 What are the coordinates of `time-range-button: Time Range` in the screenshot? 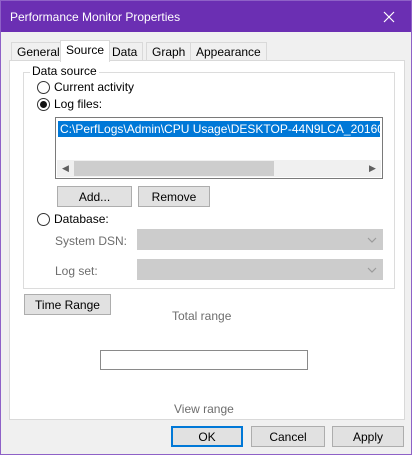 It's located at (67, 304).